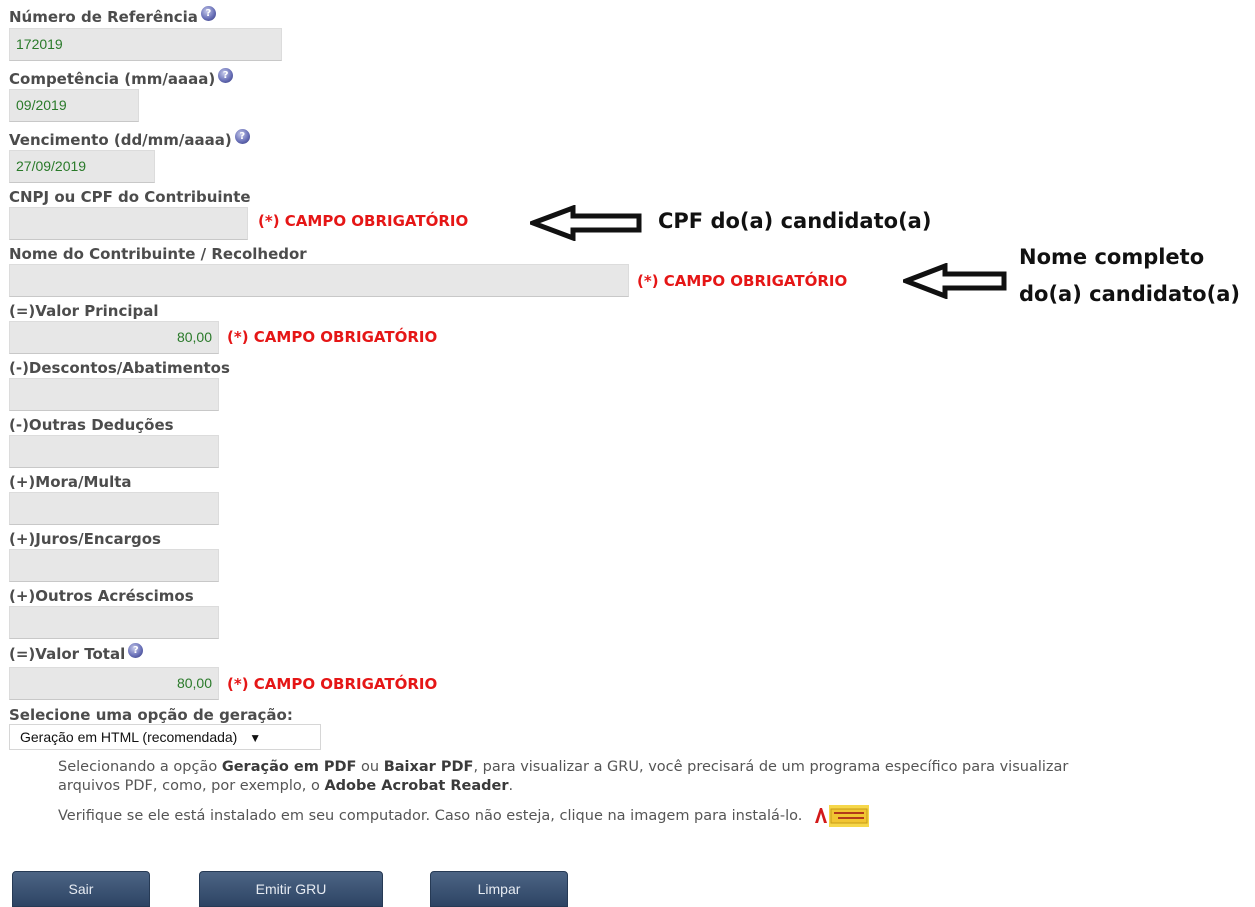 This screenshot has width=1255, height=907. I want to click on venc-label: Vencimento (dd/mm/aaaa)?, so click(129, 139).